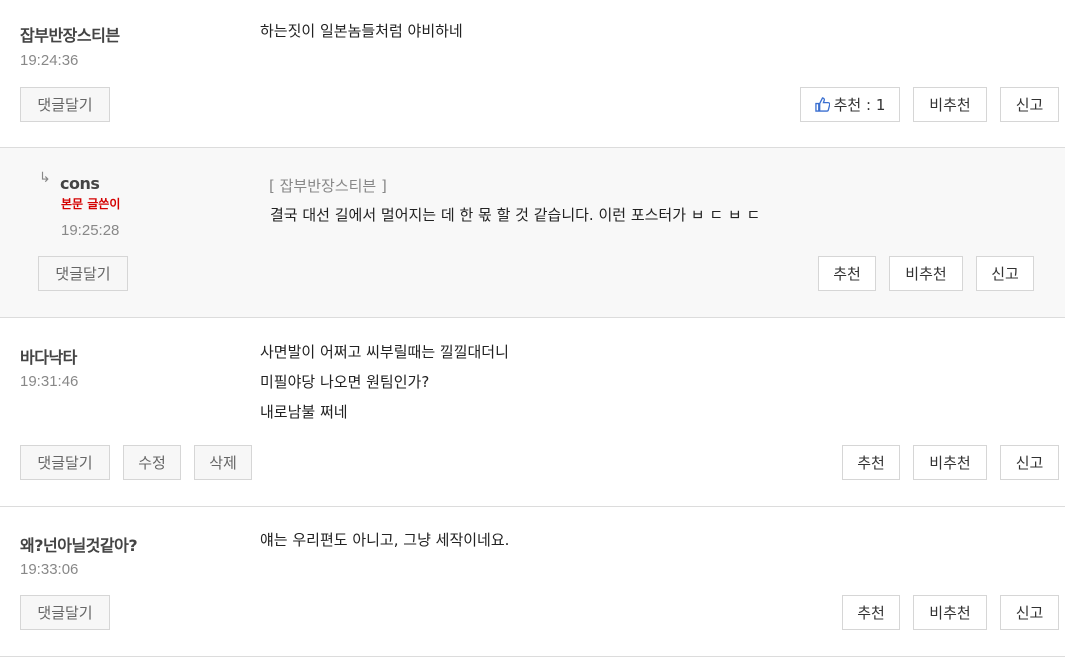 The height and width of the screenshot is (664, 1071). What do you see at coordinates (90, 230) in the screenshot?
I see `comment-time: 19:25:28` at bounding box center [90, 230].